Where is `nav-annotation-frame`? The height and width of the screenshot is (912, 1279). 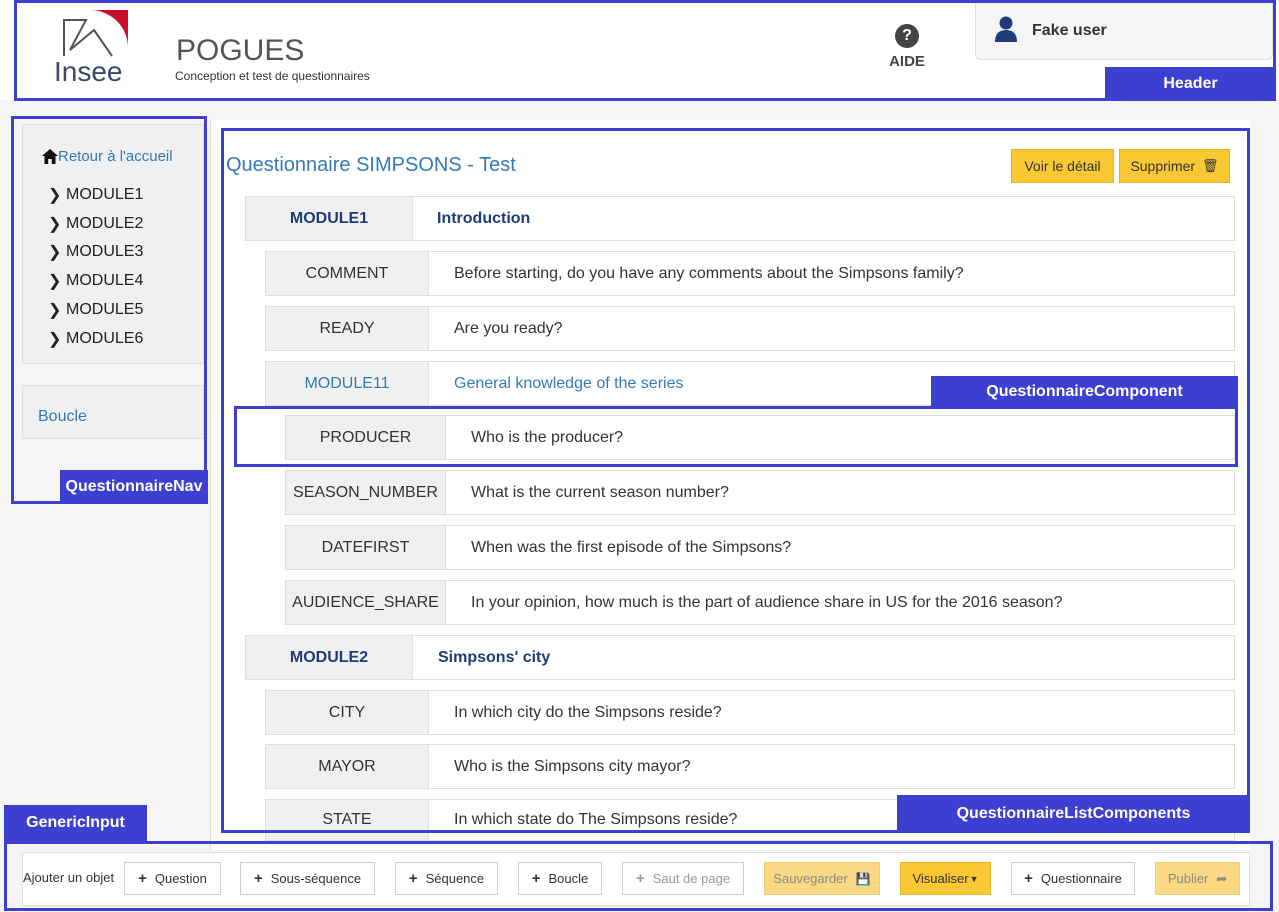
nav-annotation-frame is located at coordinates (109, 310).